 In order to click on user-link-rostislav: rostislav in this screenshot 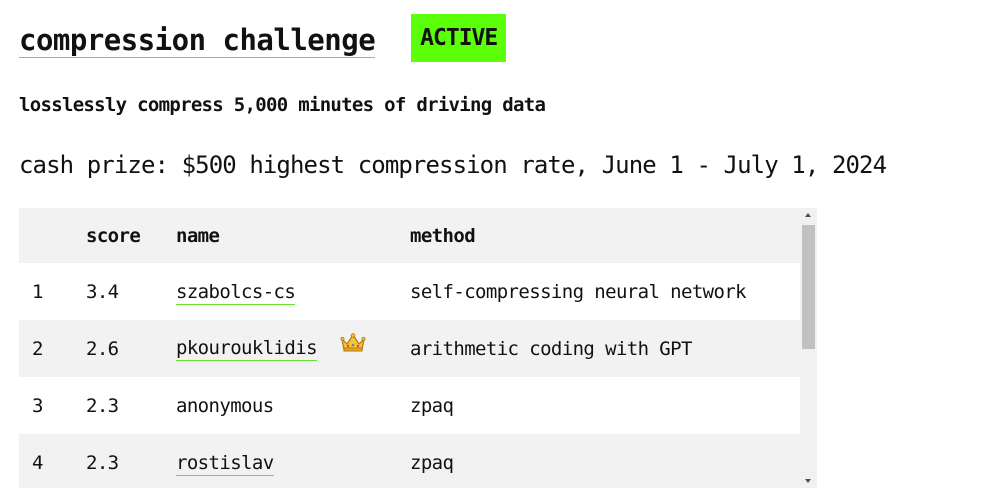, I will do `click(225, 463)`.